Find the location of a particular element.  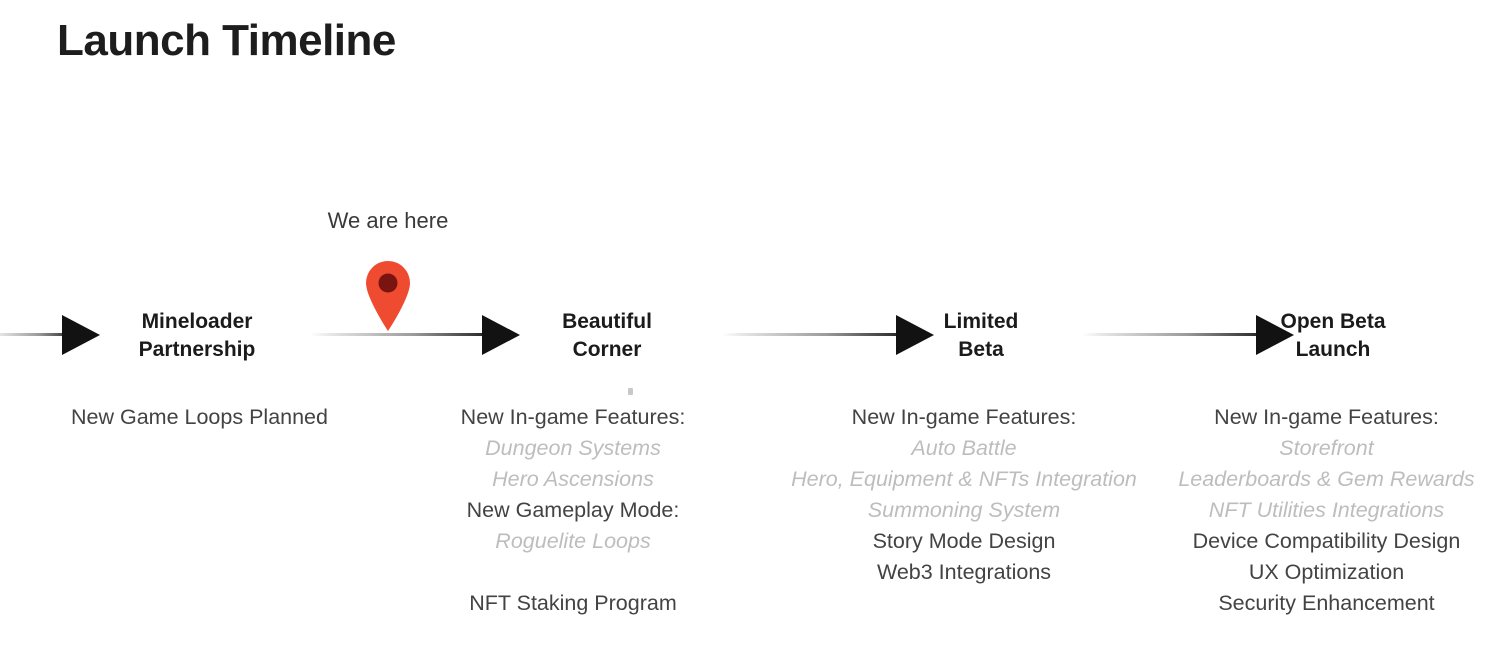

detail-line: Story Mode Design is located at coordinates (964, 541).